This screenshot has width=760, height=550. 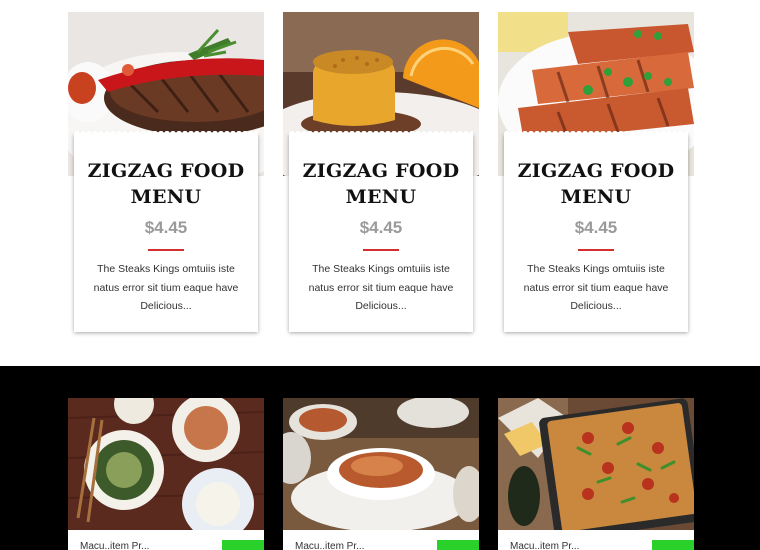 What do you see at coordinates (166, 464) in the screenshot?
I see `asian-dishes-image` at bounding box center [166, 464].